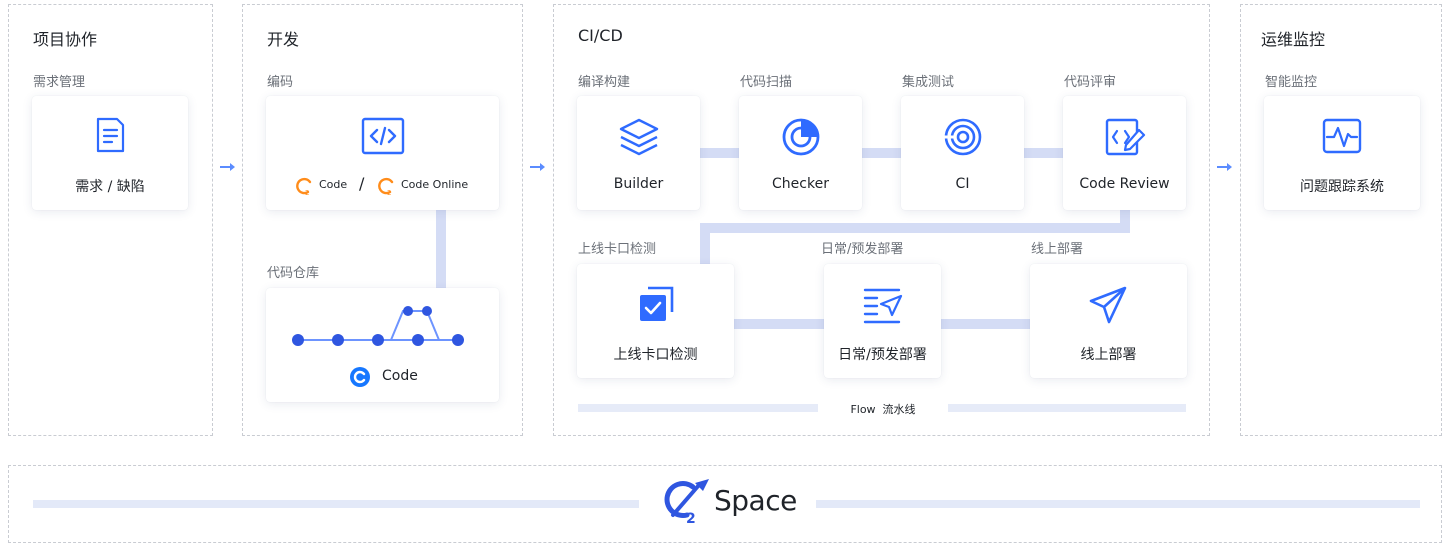  I want to click on stage-title-ops: 运维监控, so click(1293, 39).